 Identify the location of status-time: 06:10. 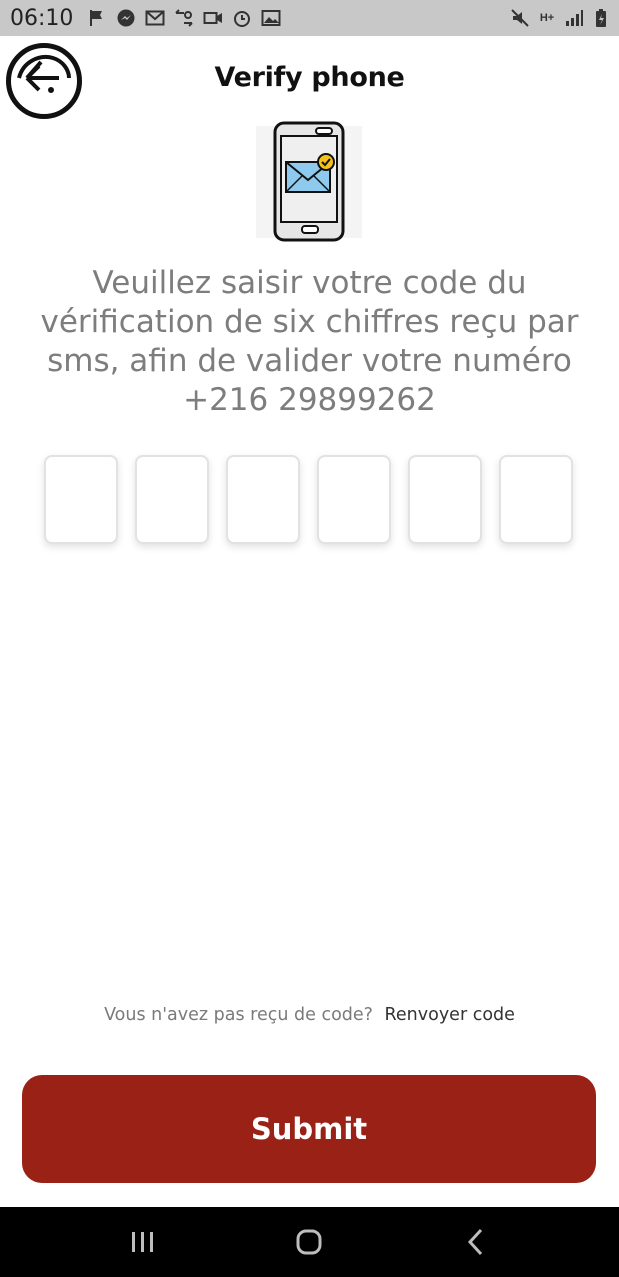
(42, 18).